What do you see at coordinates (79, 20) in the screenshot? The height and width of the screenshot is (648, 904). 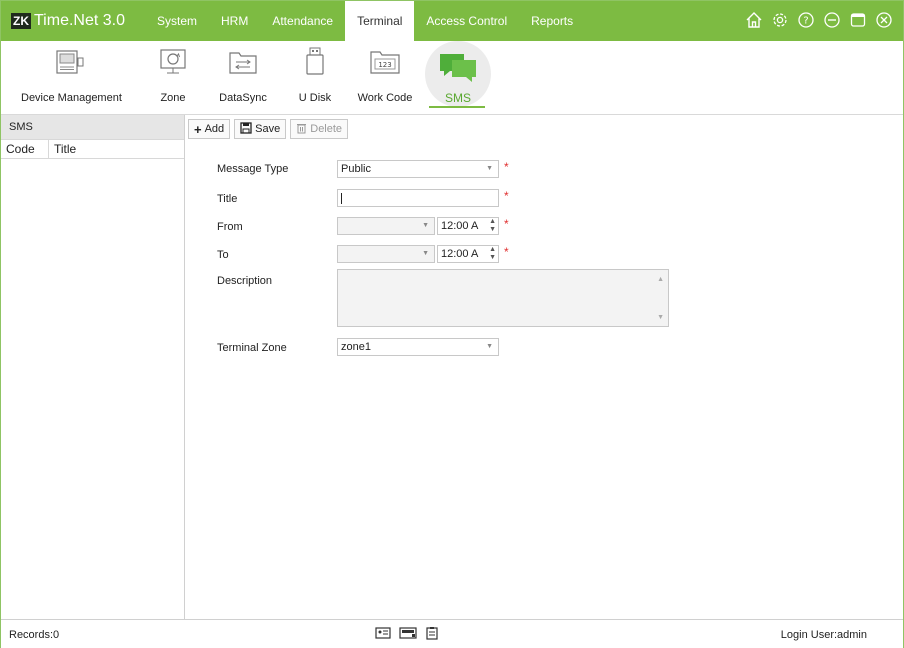 I see `app-title: Time.Net 3.0` at bounding box center [79, 20].